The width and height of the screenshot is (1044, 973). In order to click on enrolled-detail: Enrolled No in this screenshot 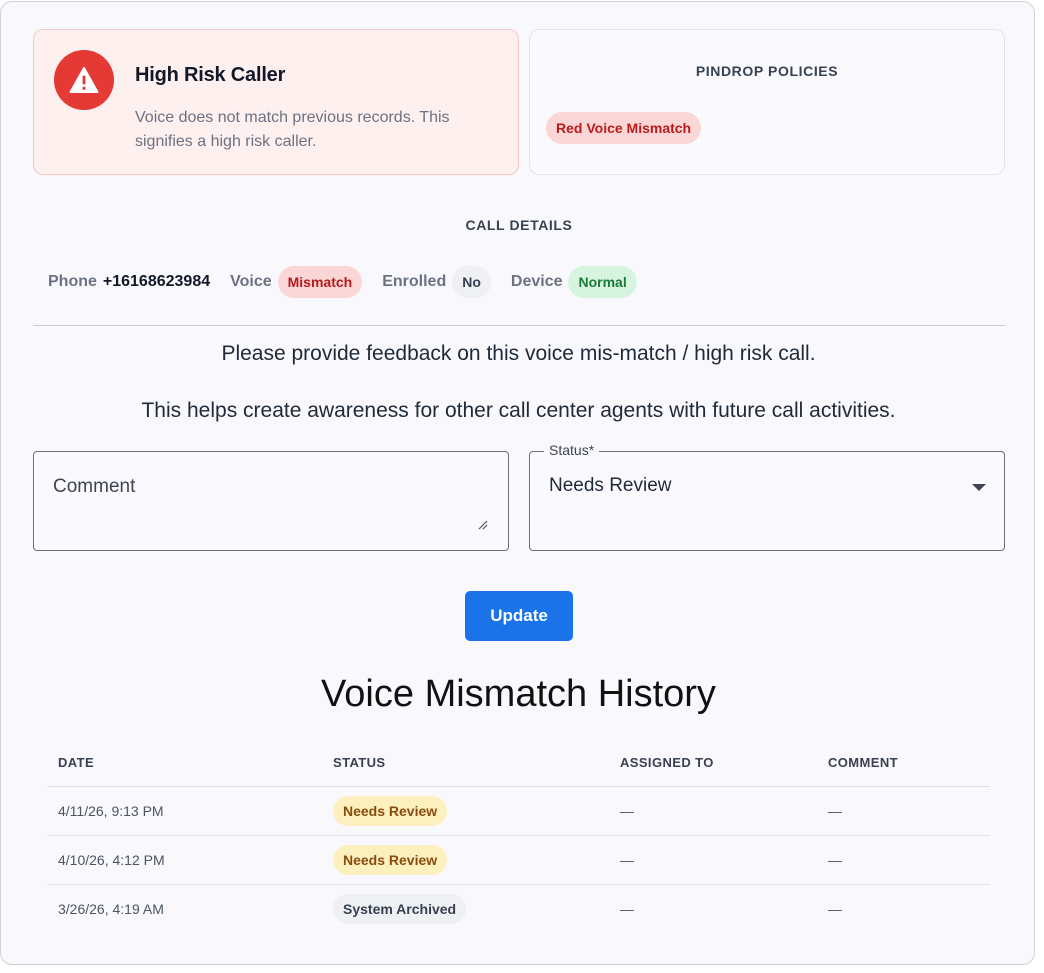, I will do `click(436, 282)`.